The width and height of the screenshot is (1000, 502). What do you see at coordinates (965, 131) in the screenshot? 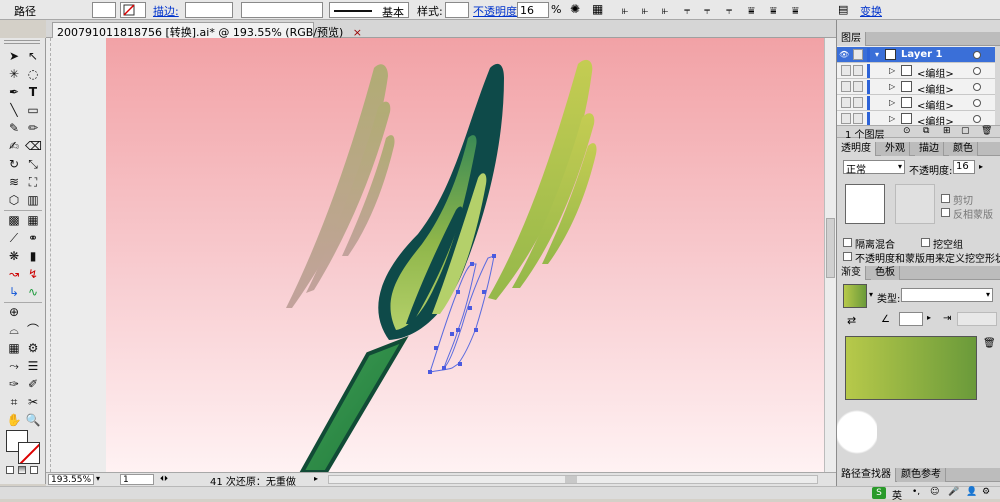
I see `new-layer-icon: ▢` at bounding box center [965, 131].